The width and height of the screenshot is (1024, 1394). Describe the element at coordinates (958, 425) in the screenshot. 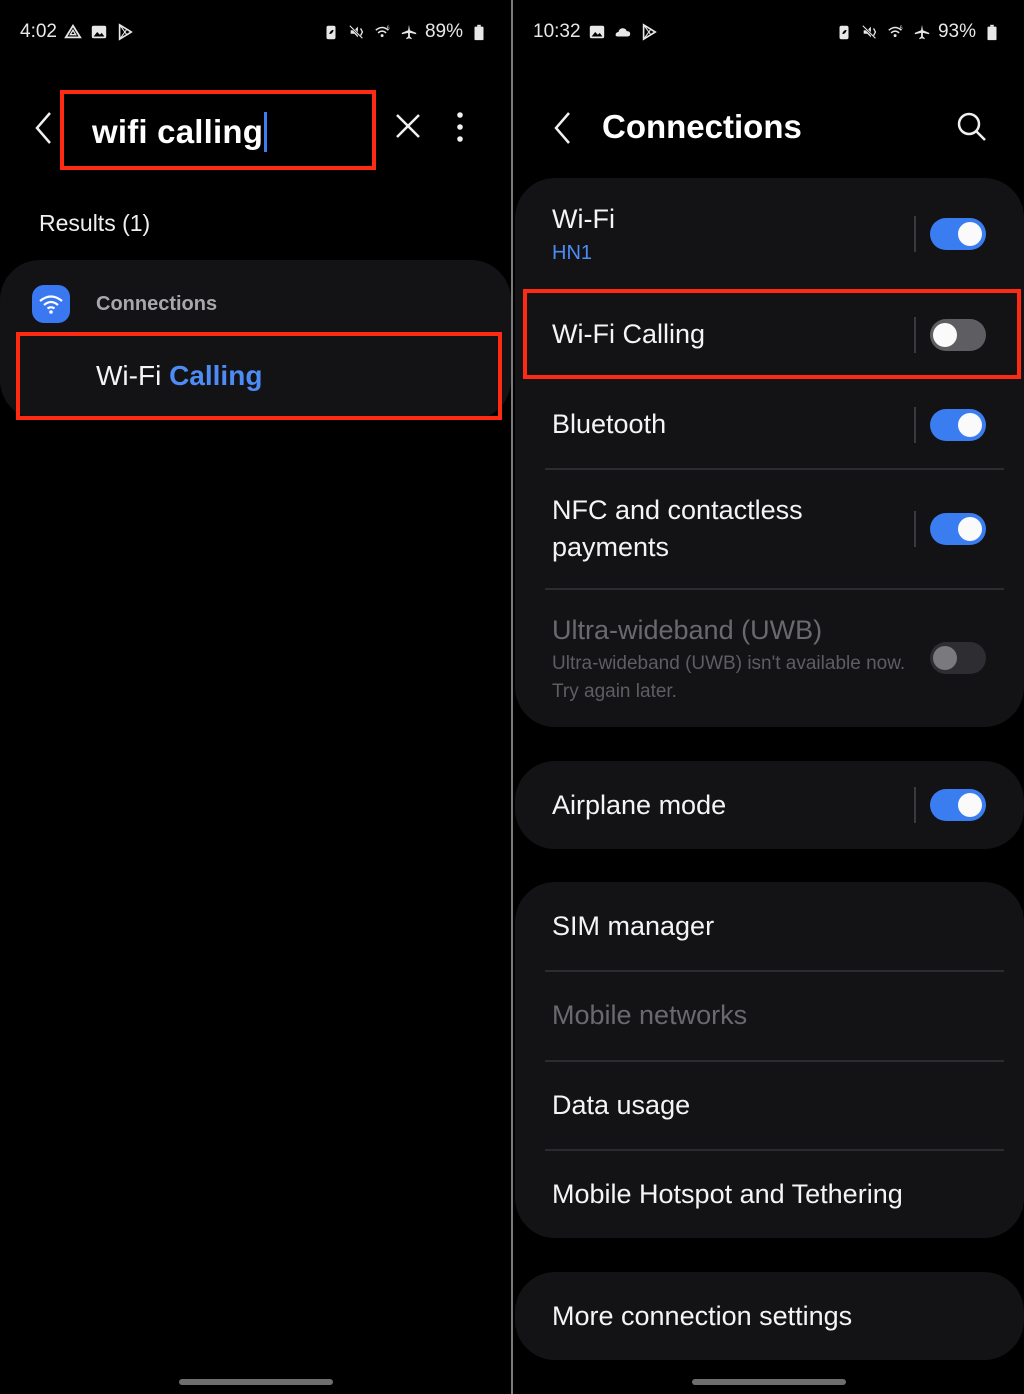

I see `bluetooth-toggle` at that location.